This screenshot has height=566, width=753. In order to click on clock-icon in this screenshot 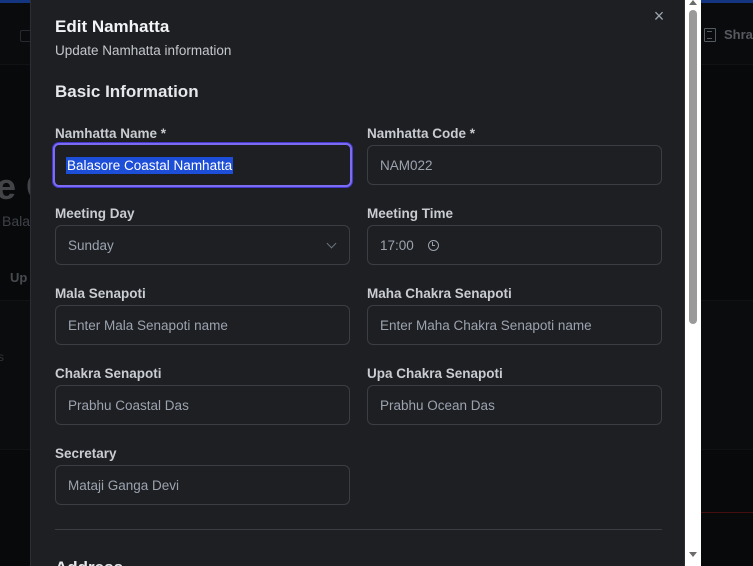, I will do `click(433, 245)`.